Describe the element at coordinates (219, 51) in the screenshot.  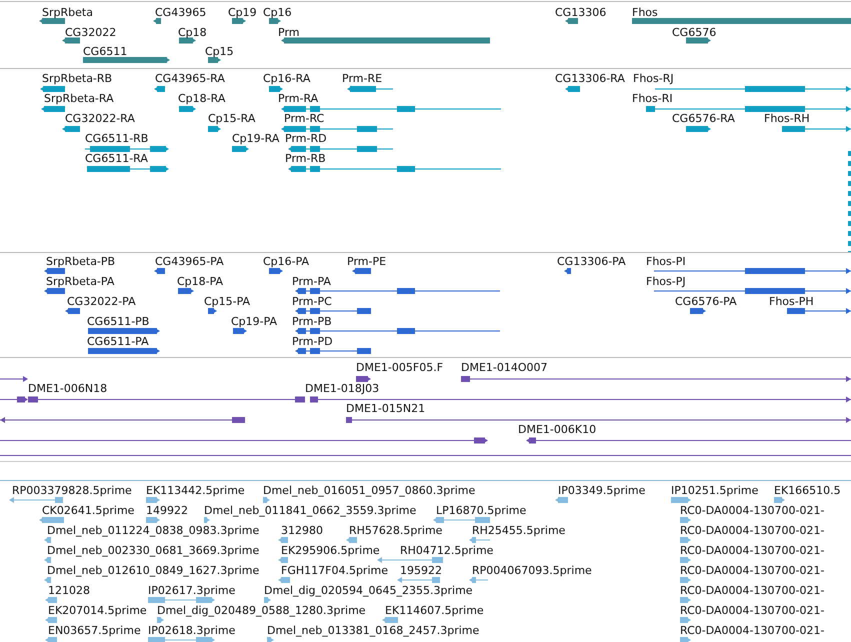
I see `feature-label: Cp15` at that location.